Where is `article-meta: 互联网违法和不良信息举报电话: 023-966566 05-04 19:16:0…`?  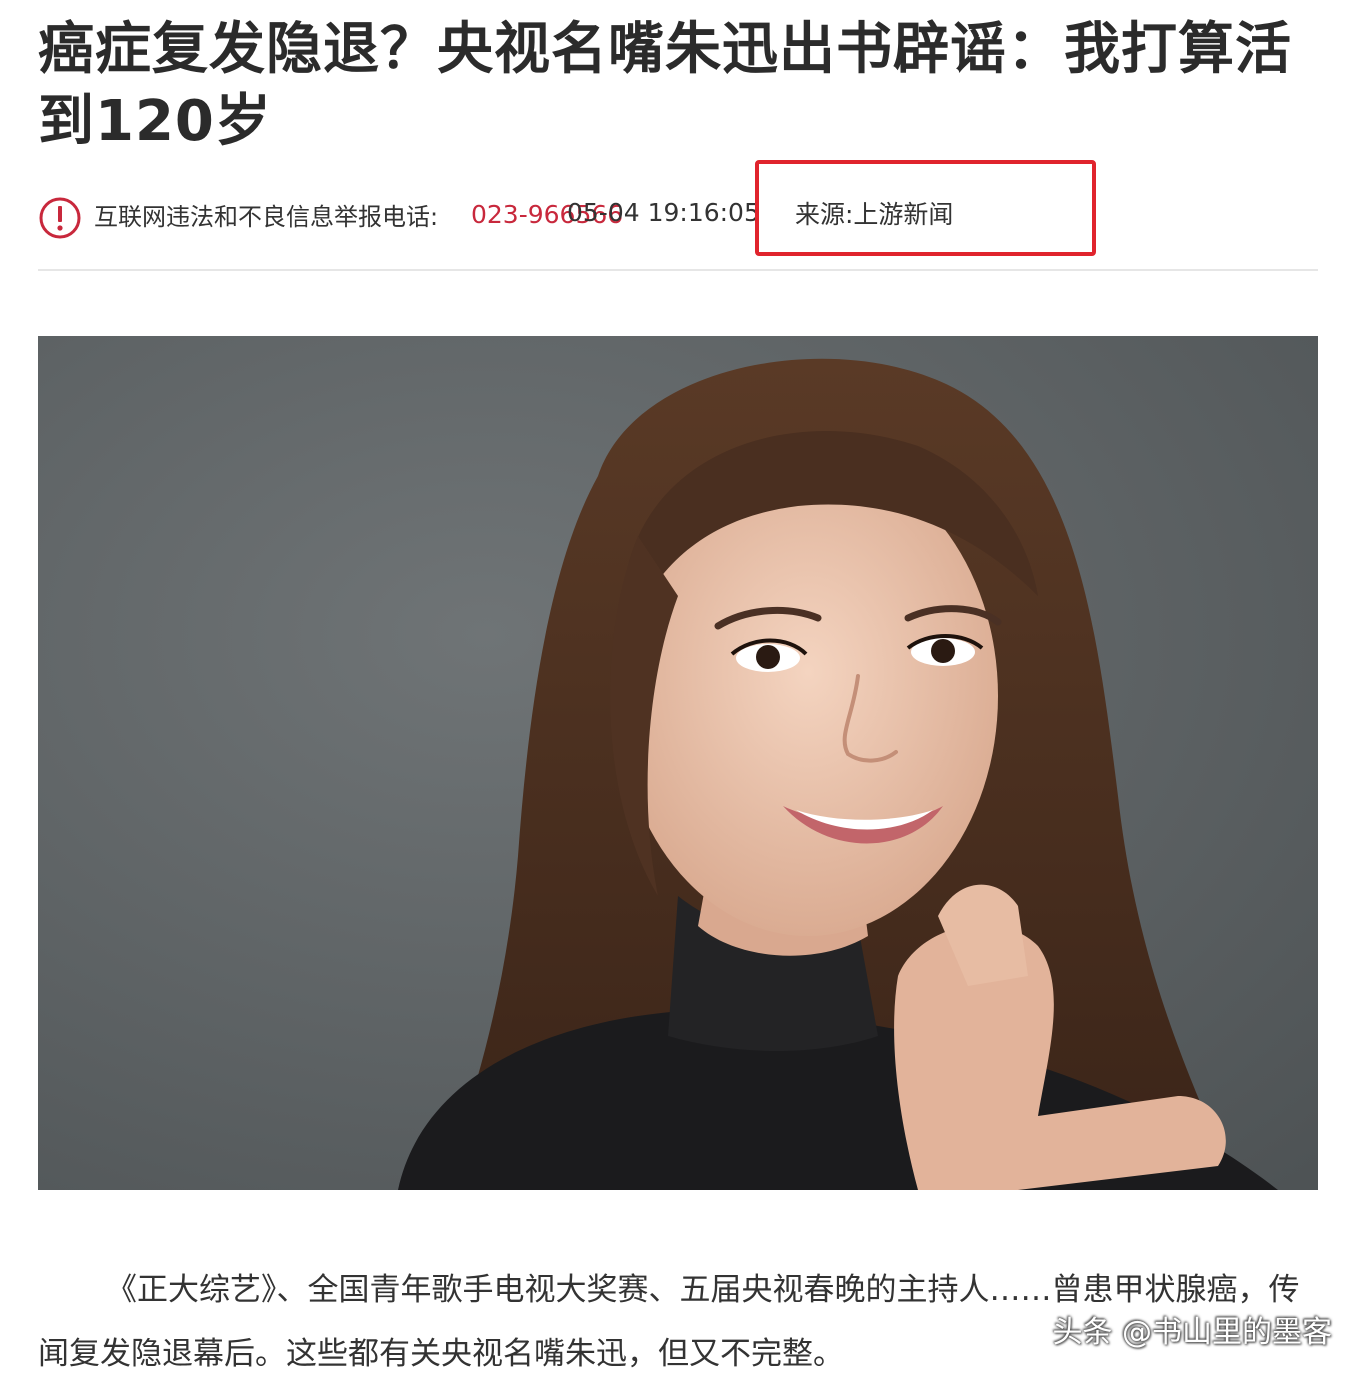
article-meta: 互联网违法和不良信息举报电话: 023-966566 05-04 19:16:0… is located at coordinates (678, 216).